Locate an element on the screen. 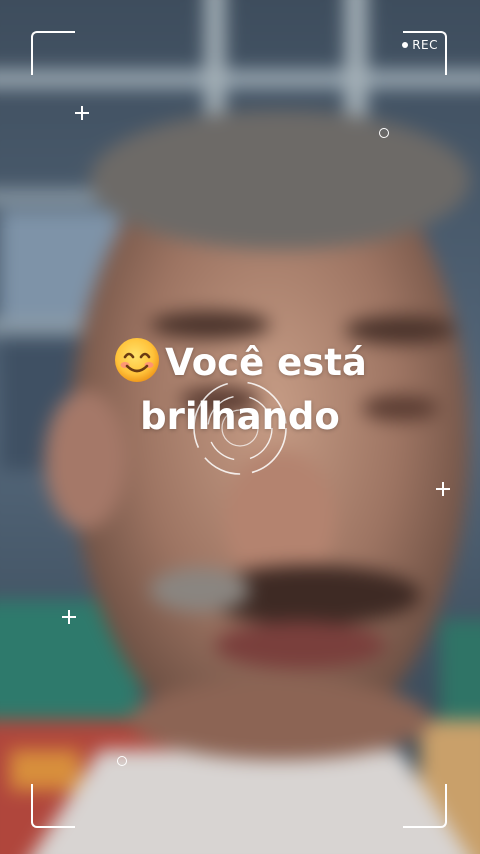  recording-indicator: REC is located at coordinates (420, 45).